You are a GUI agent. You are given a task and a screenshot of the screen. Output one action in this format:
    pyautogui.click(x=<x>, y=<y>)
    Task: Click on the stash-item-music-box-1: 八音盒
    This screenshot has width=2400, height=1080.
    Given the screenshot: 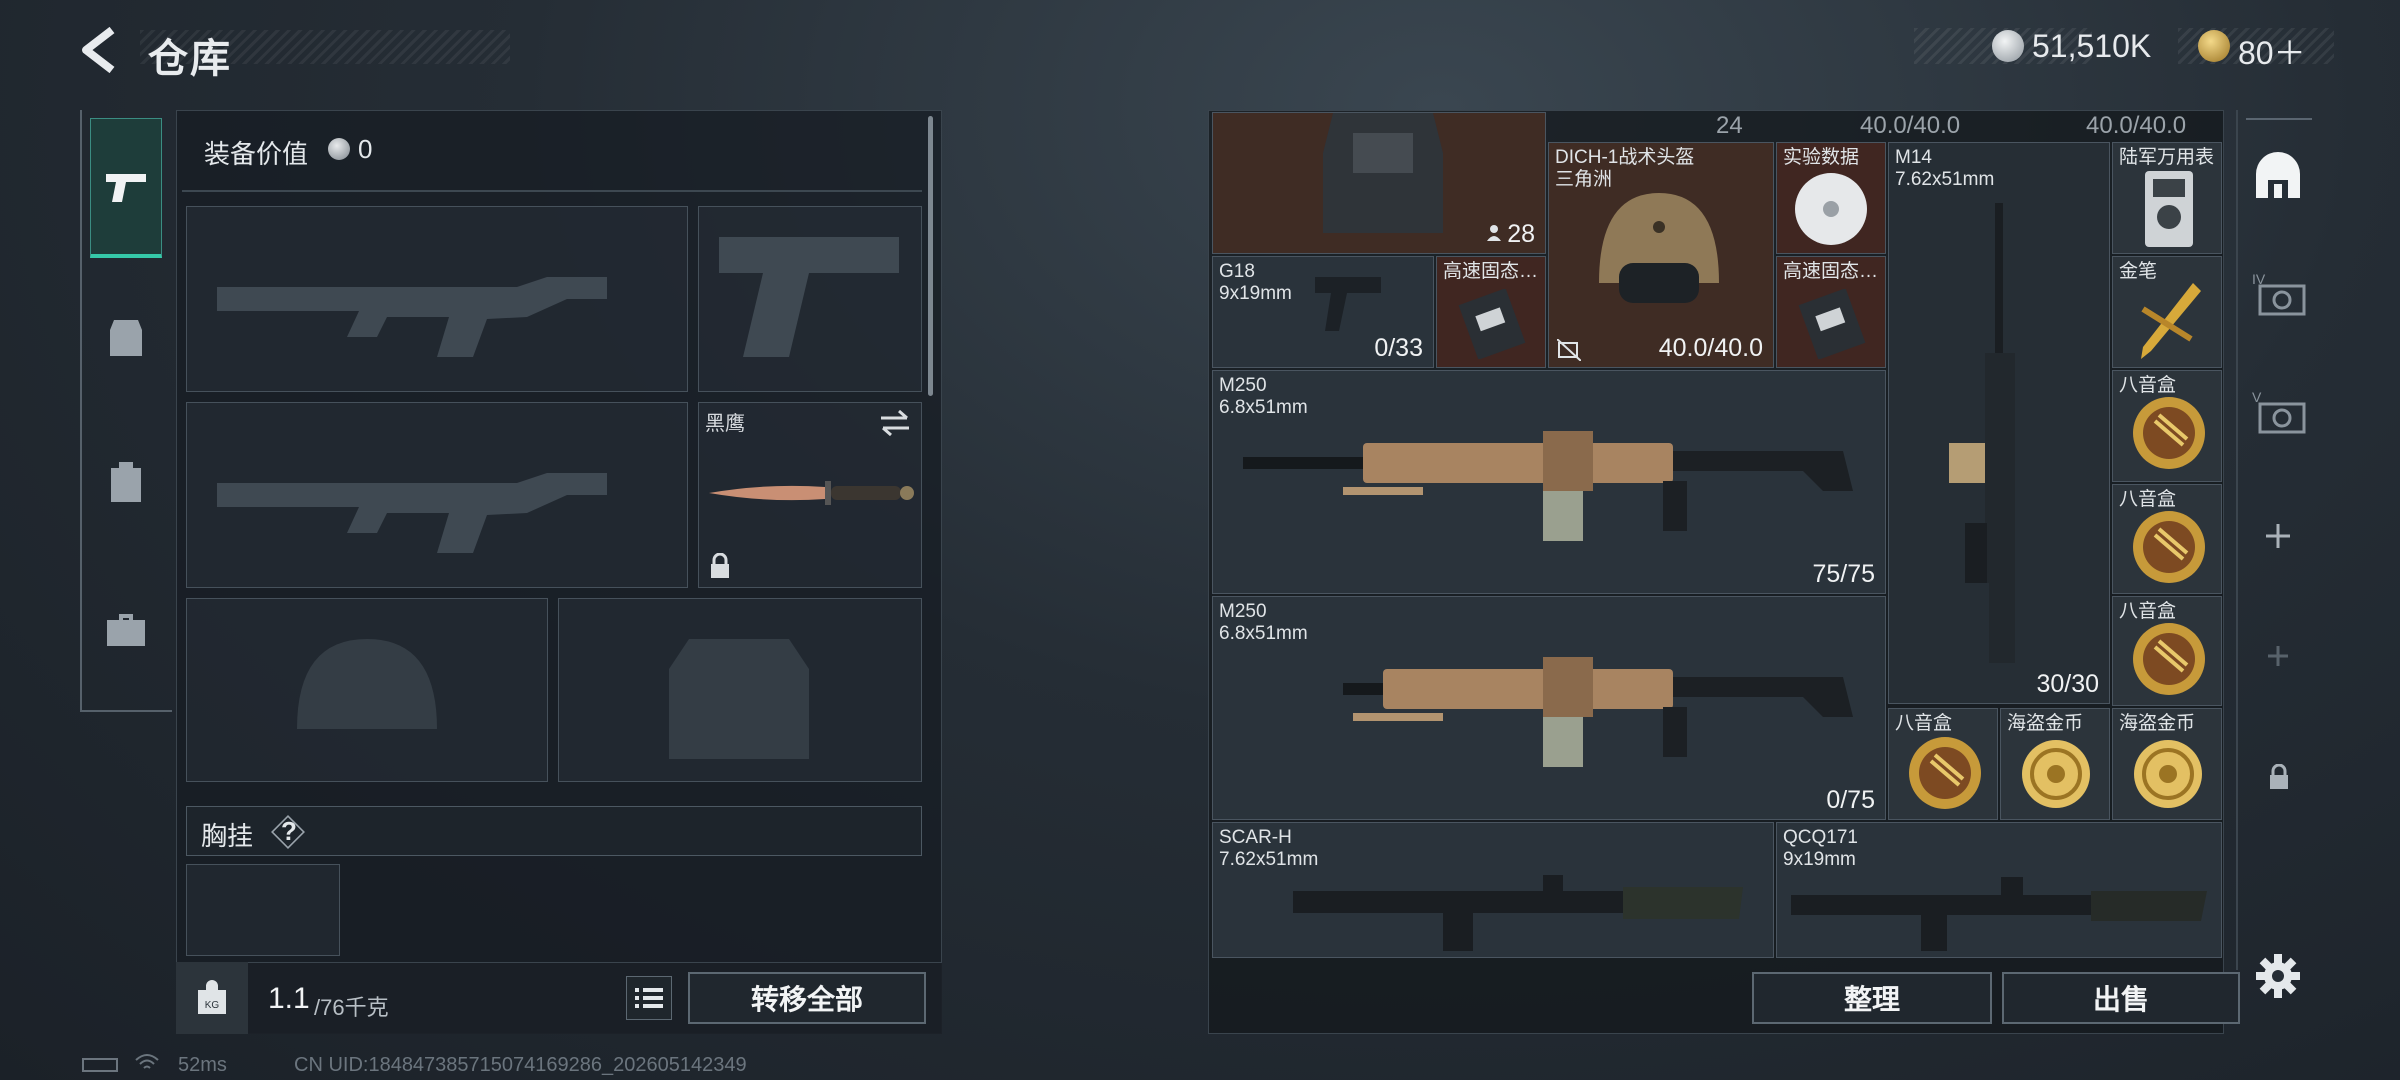 What is the action you would take?
    pyautogui.click(x=2167, y=426)
    